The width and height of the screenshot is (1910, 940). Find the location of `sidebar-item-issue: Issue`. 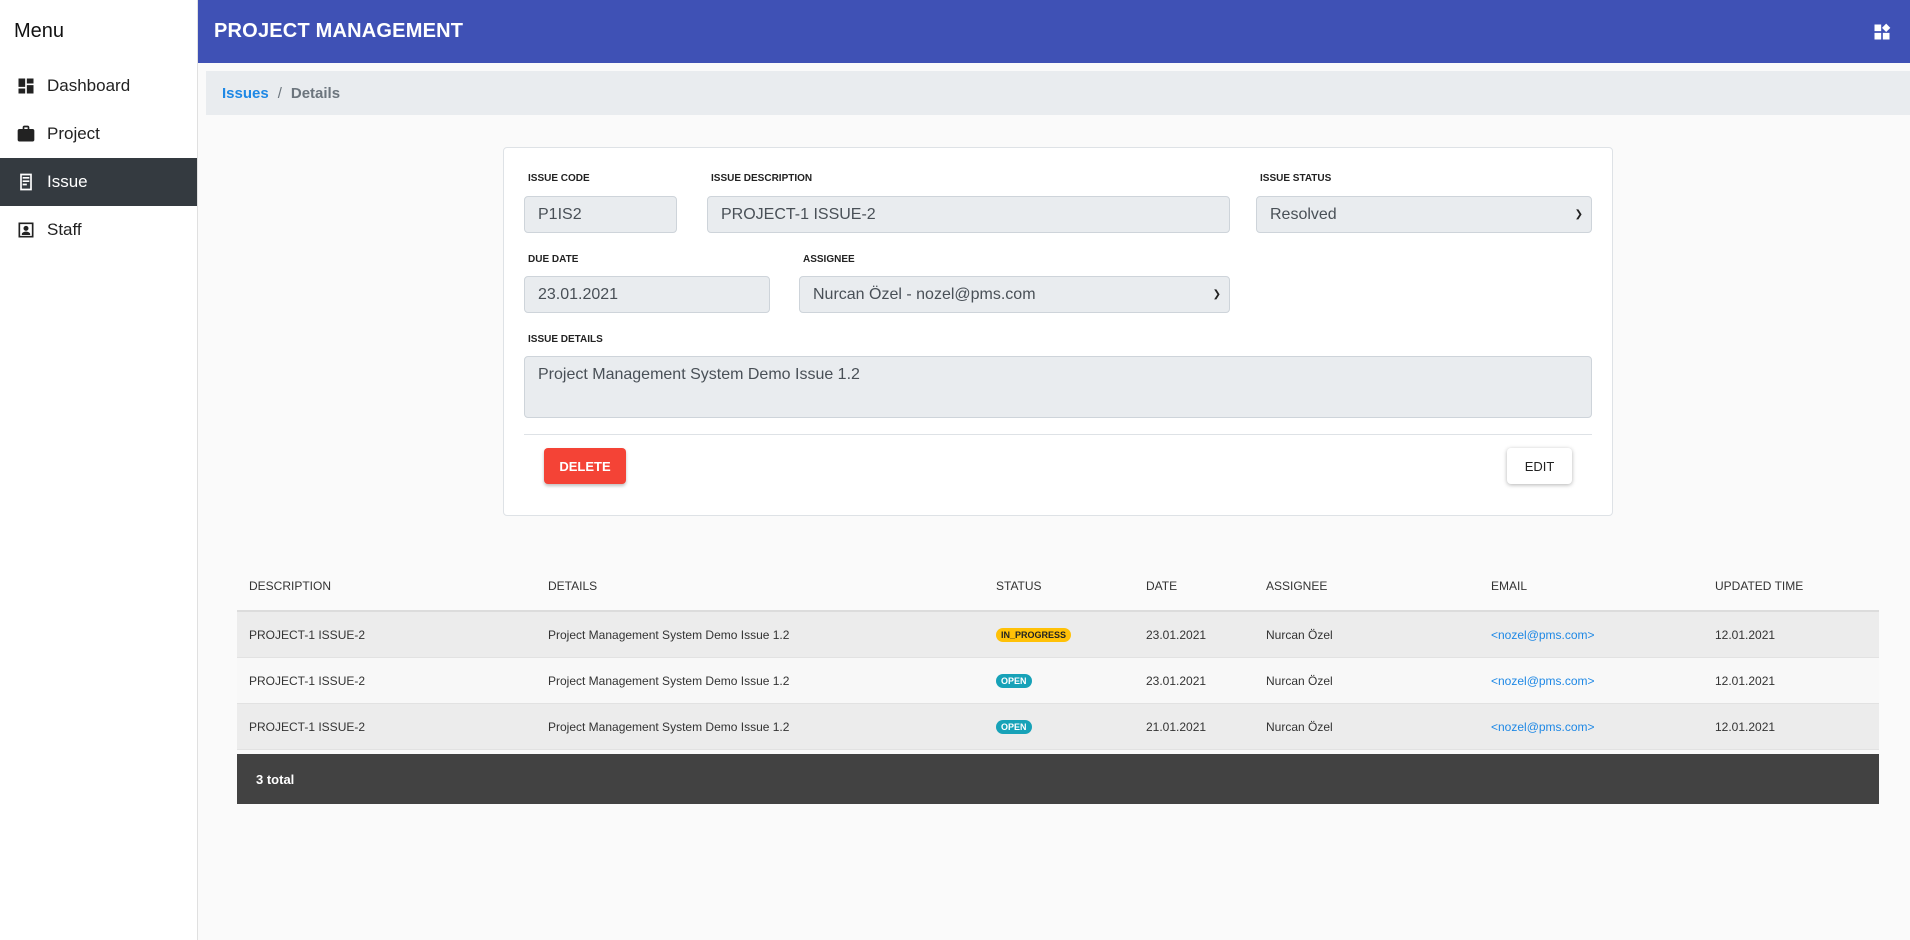

sidebar-item-issue: Issue is located at coordinates (98, 182).